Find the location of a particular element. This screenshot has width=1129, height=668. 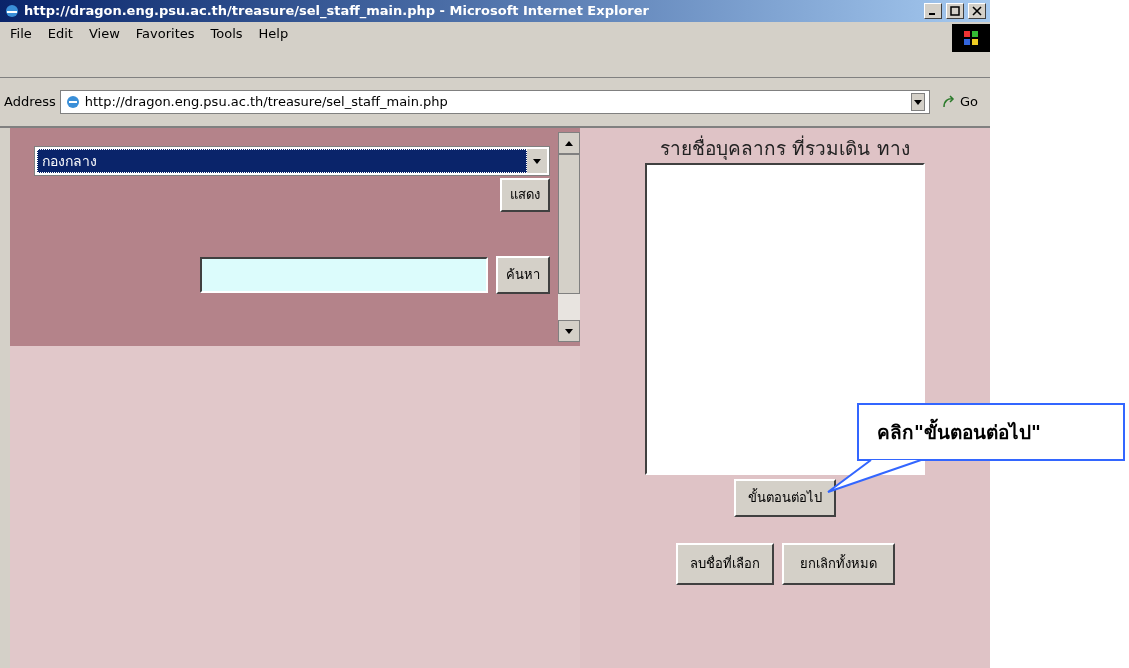

menu-item: File is located at coordinates (21, 34).